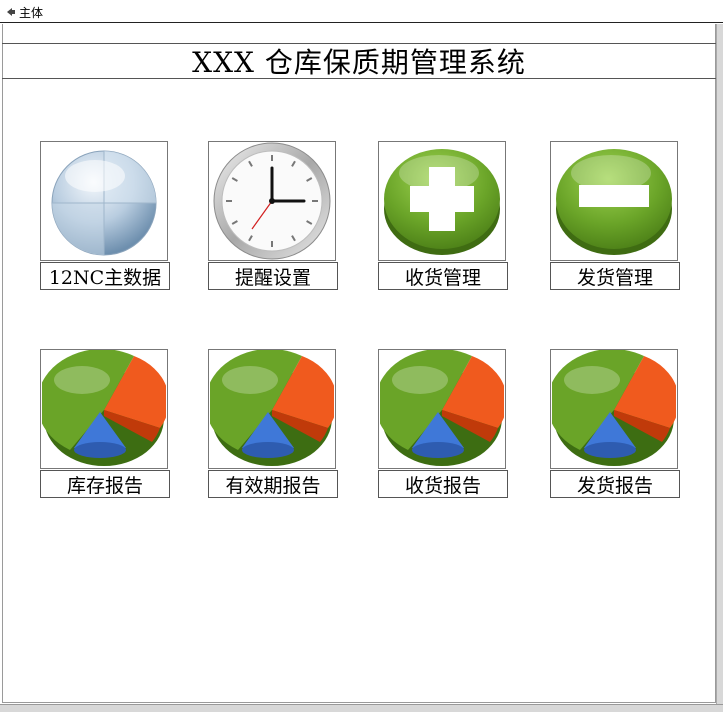 This screenshot has height=712, width=723. Describe the element at coordinates (31, 12) in the screenshot. I see `tab-label: 主体` at that location.